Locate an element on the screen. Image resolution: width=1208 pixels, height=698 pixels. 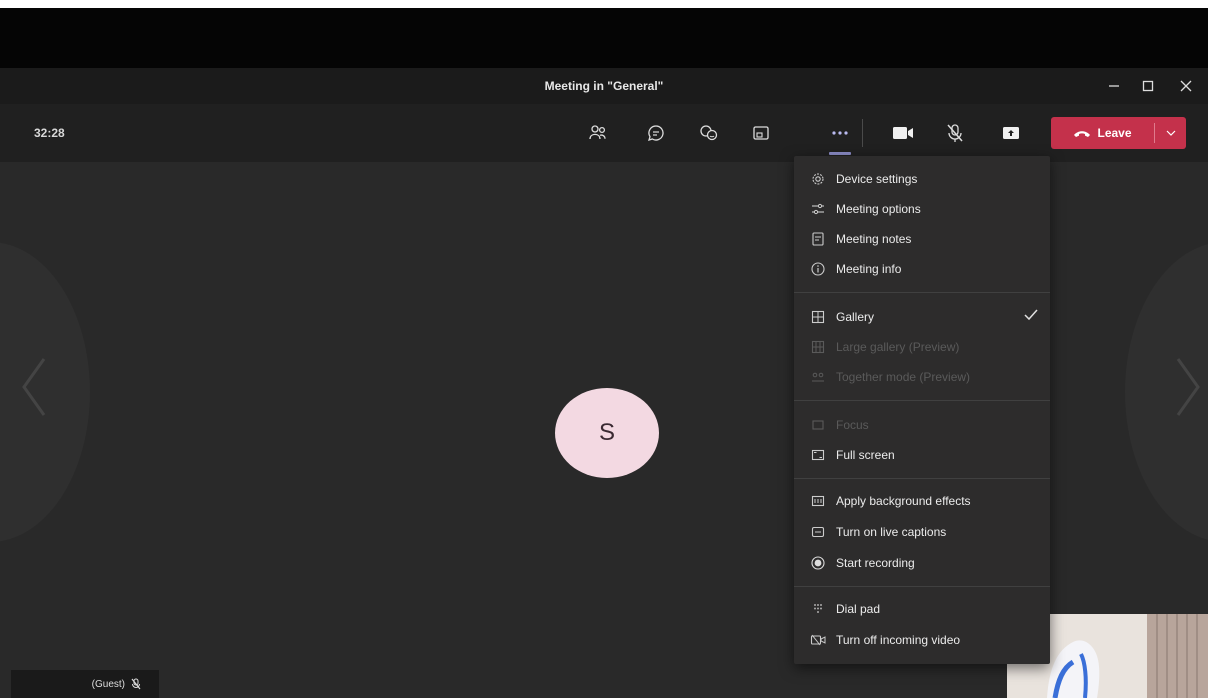
menu-item-turn-off-incoming-video: Turn off incoming video is located at coordinates (922, 640).